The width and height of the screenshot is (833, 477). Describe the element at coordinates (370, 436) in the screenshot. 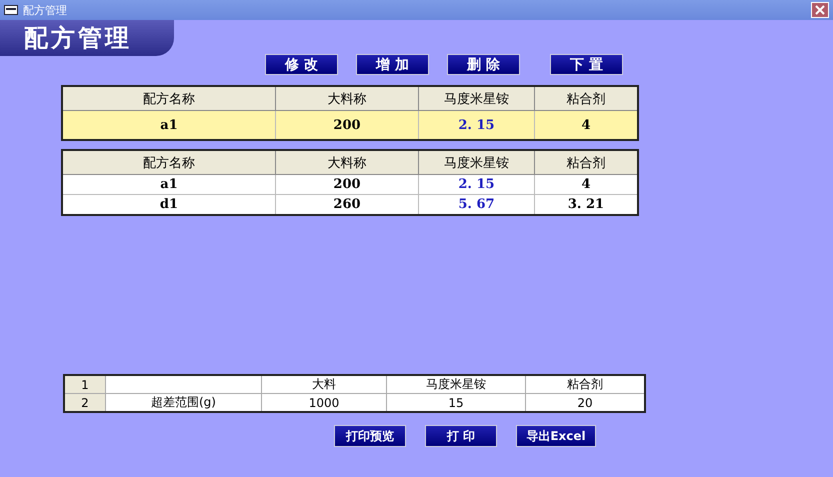

I see `print-bar-button: 打印预览` at that location.